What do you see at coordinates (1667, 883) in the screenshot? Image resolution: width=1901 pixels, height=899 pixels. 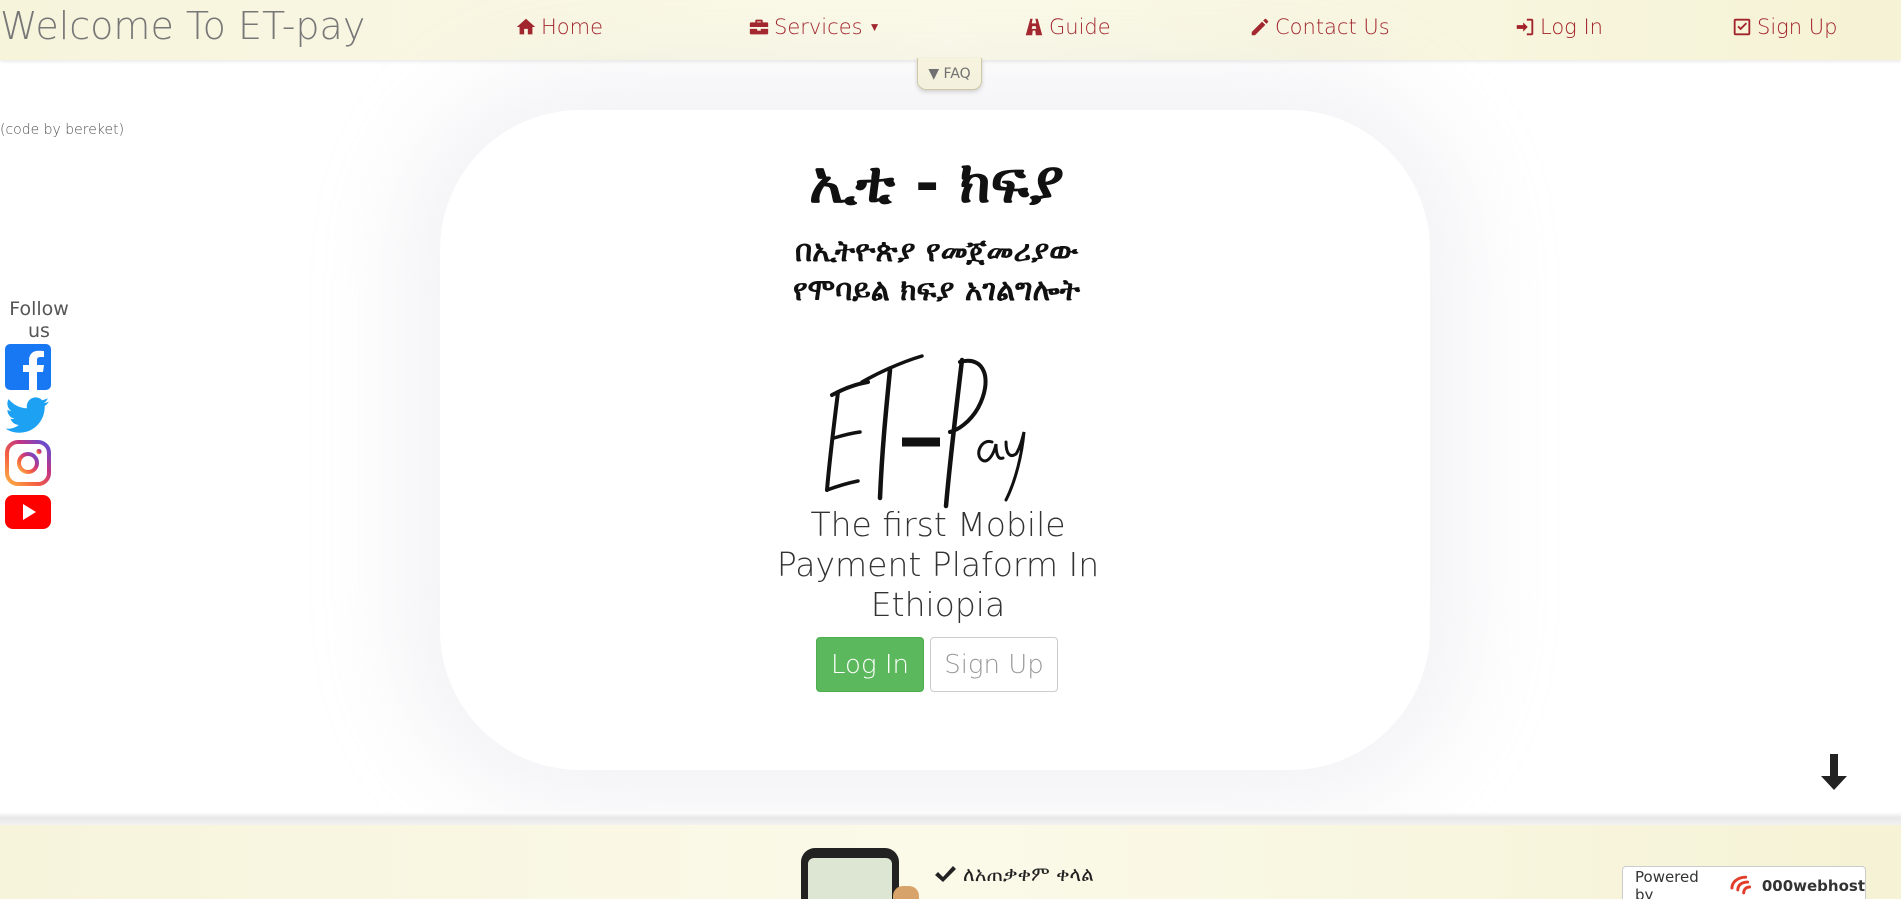 I see `powered-by-label: Powered by` at bounding box center [1667, 883].